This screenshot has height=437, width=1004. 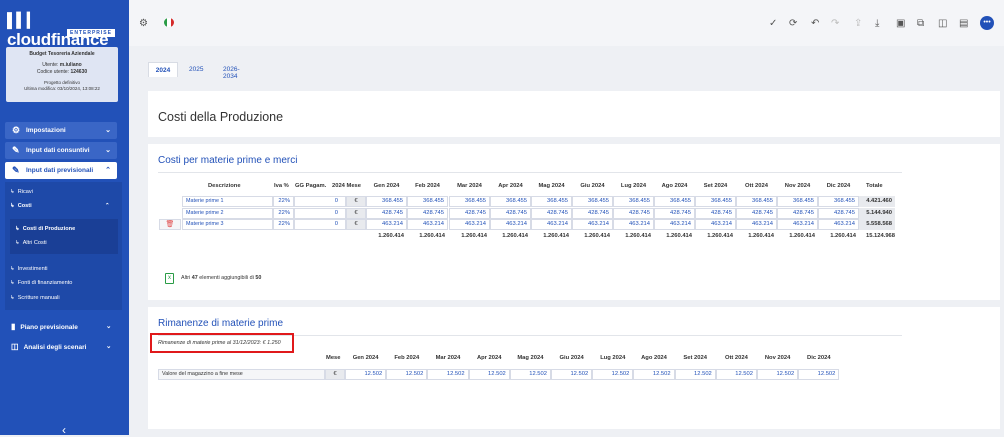 What do you see at coordinates (900, 23) in the screenshot?
I see `save-icon: ▣` at bounding box center [900, 23].